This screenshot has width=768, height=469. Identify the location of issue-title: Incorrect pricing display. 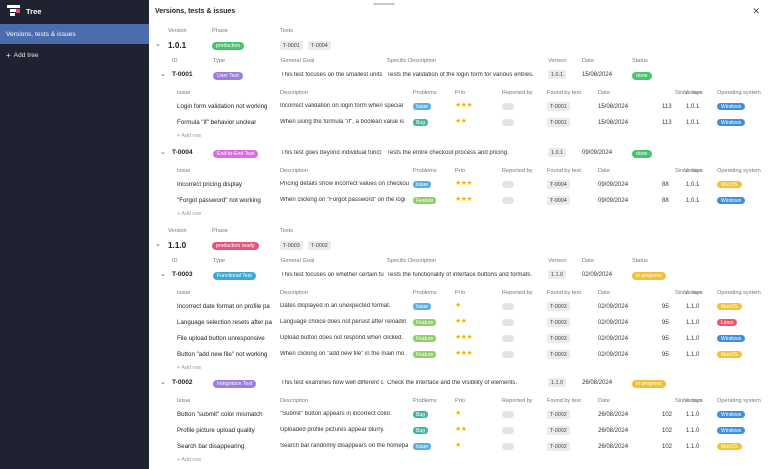
(209, 184).